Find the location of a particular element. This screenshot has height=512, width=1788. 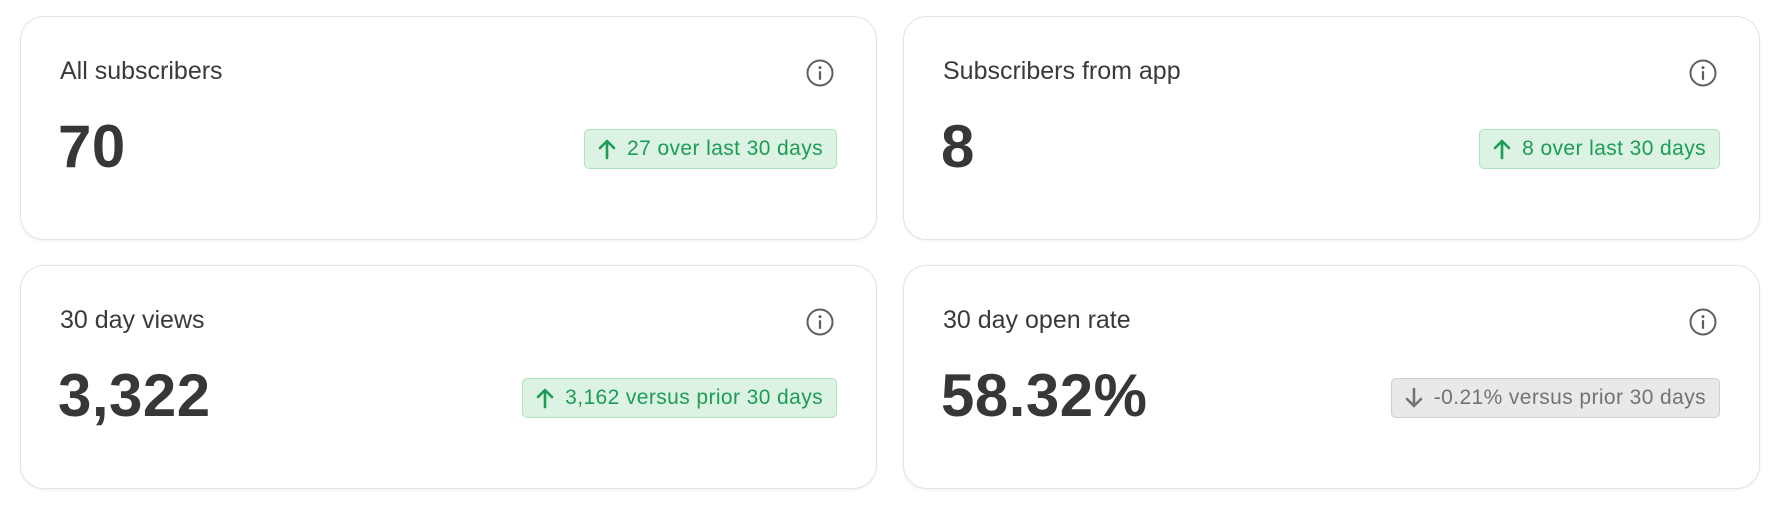

trend-badge: -0.21% versus prior 30 days is located at coordinates (1555, 398).